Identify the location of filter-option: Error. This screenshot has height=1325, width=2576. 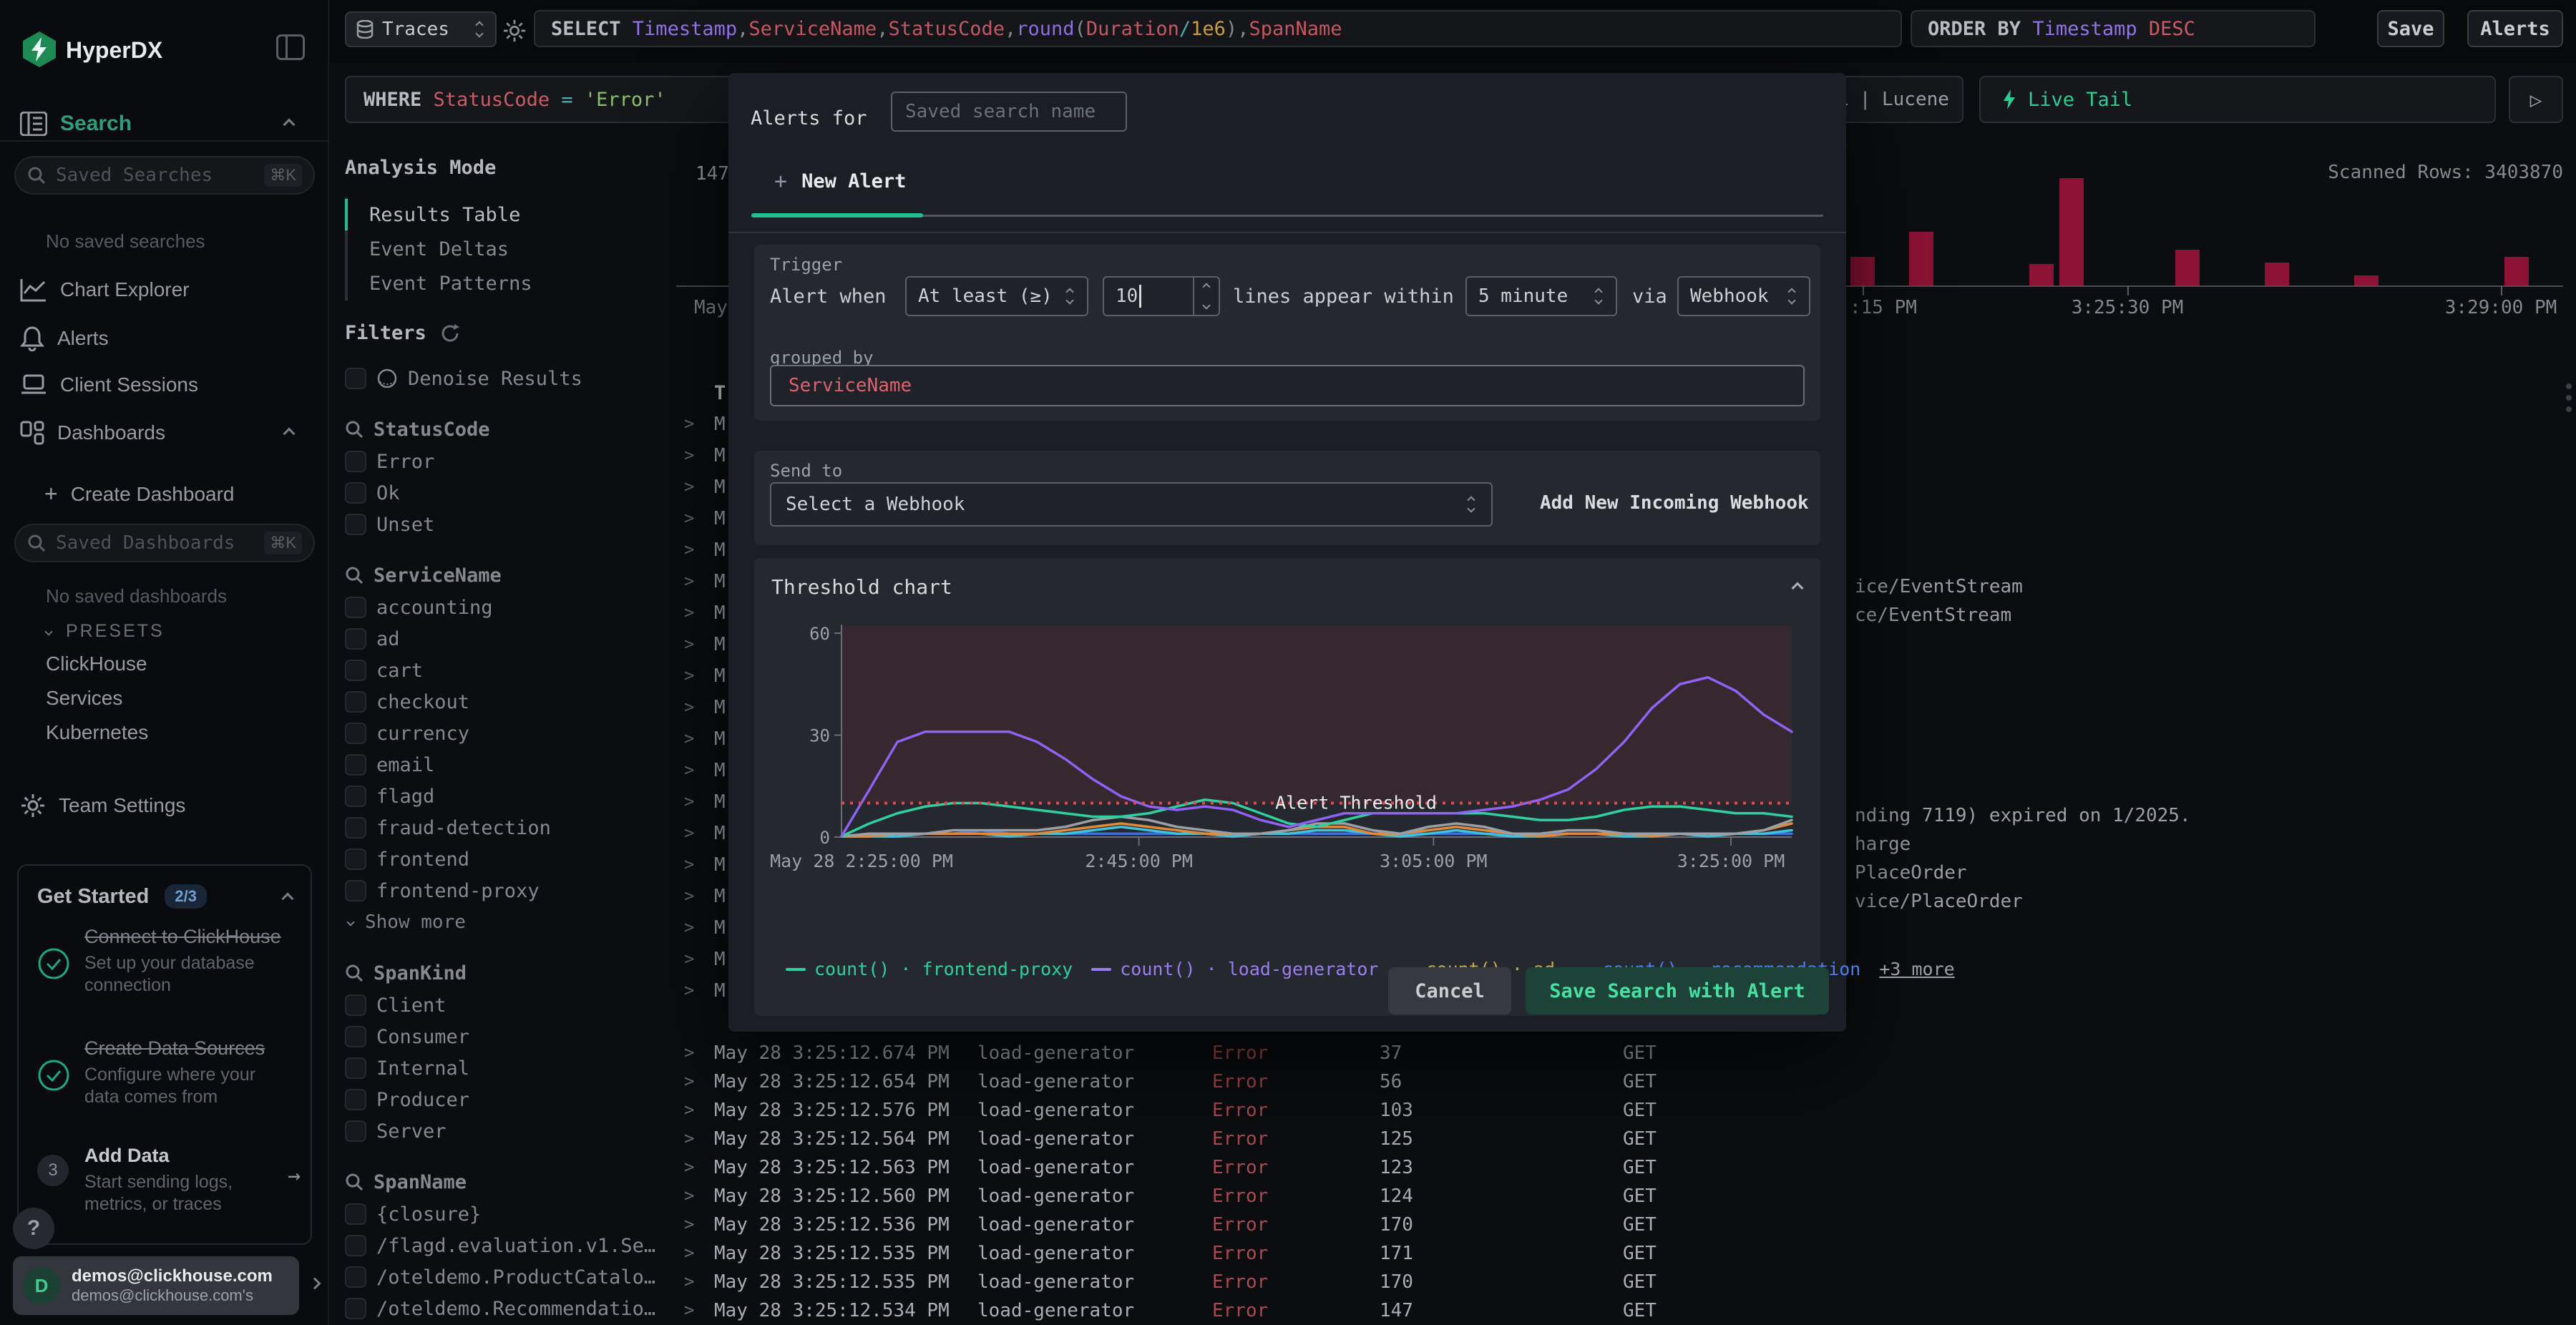
(513, 461).